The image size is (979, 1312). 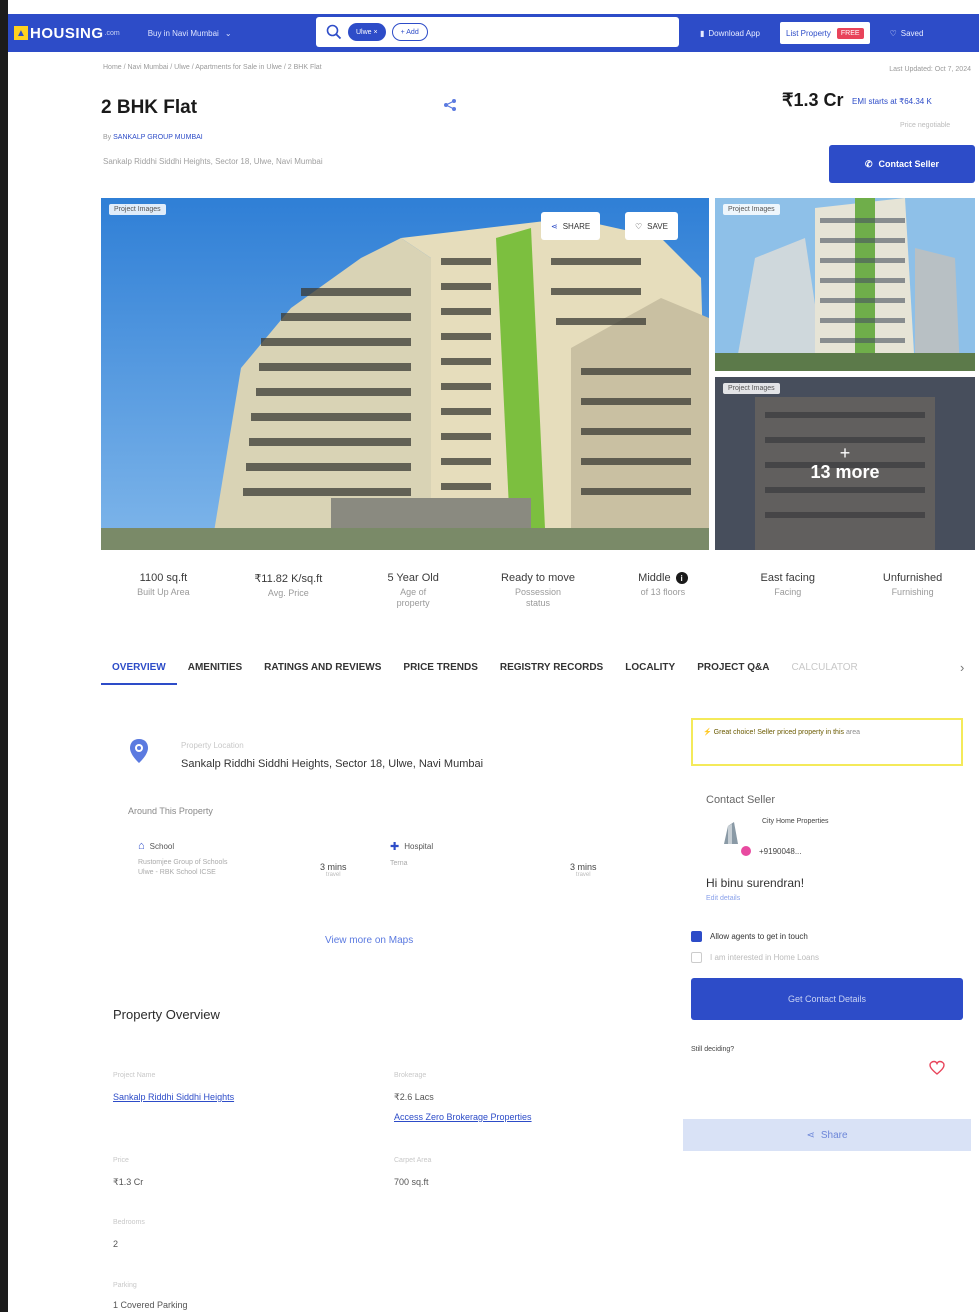 I want to click on stat-built-up-area: 1100 sq.ft Built Up Area, so click(x=163, y=590).